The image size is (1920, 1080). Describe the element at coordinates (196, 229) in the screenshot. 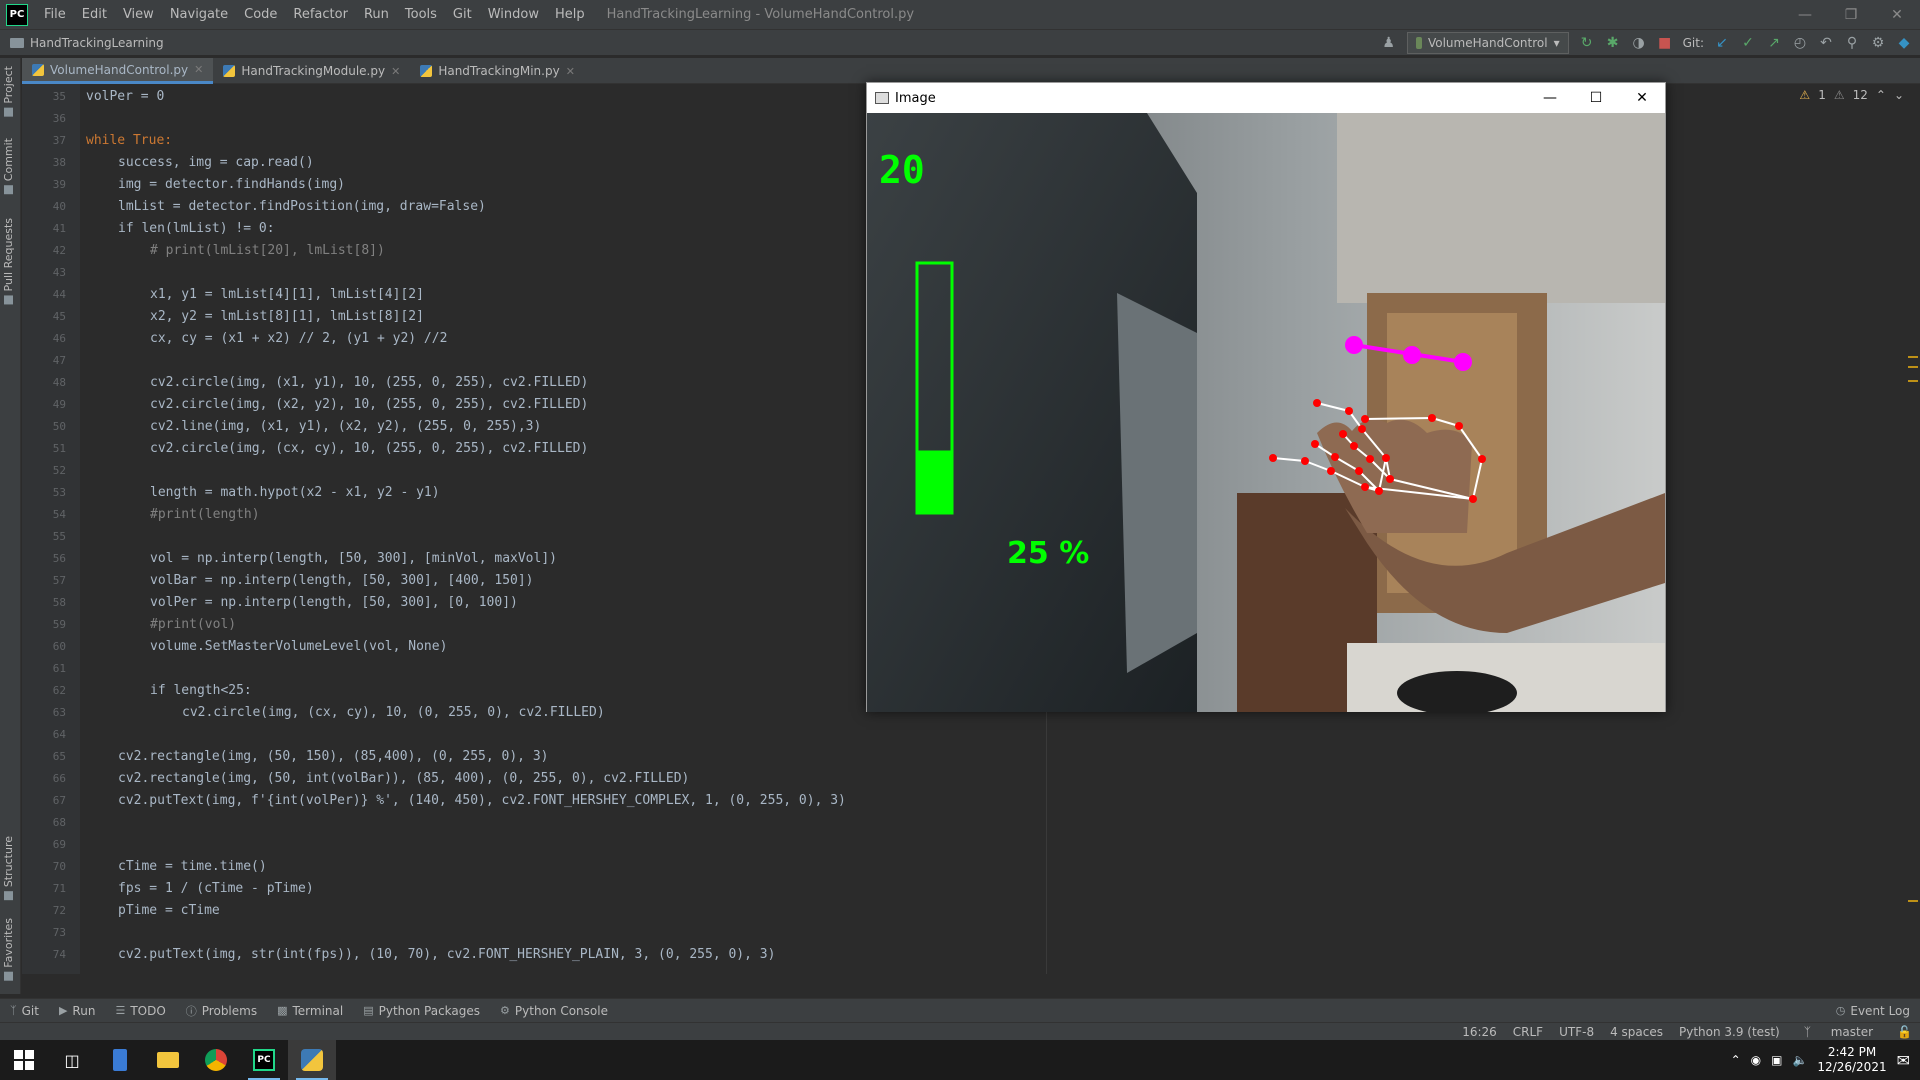

I see `code-line: if len(lmList) != 0:` at that location.